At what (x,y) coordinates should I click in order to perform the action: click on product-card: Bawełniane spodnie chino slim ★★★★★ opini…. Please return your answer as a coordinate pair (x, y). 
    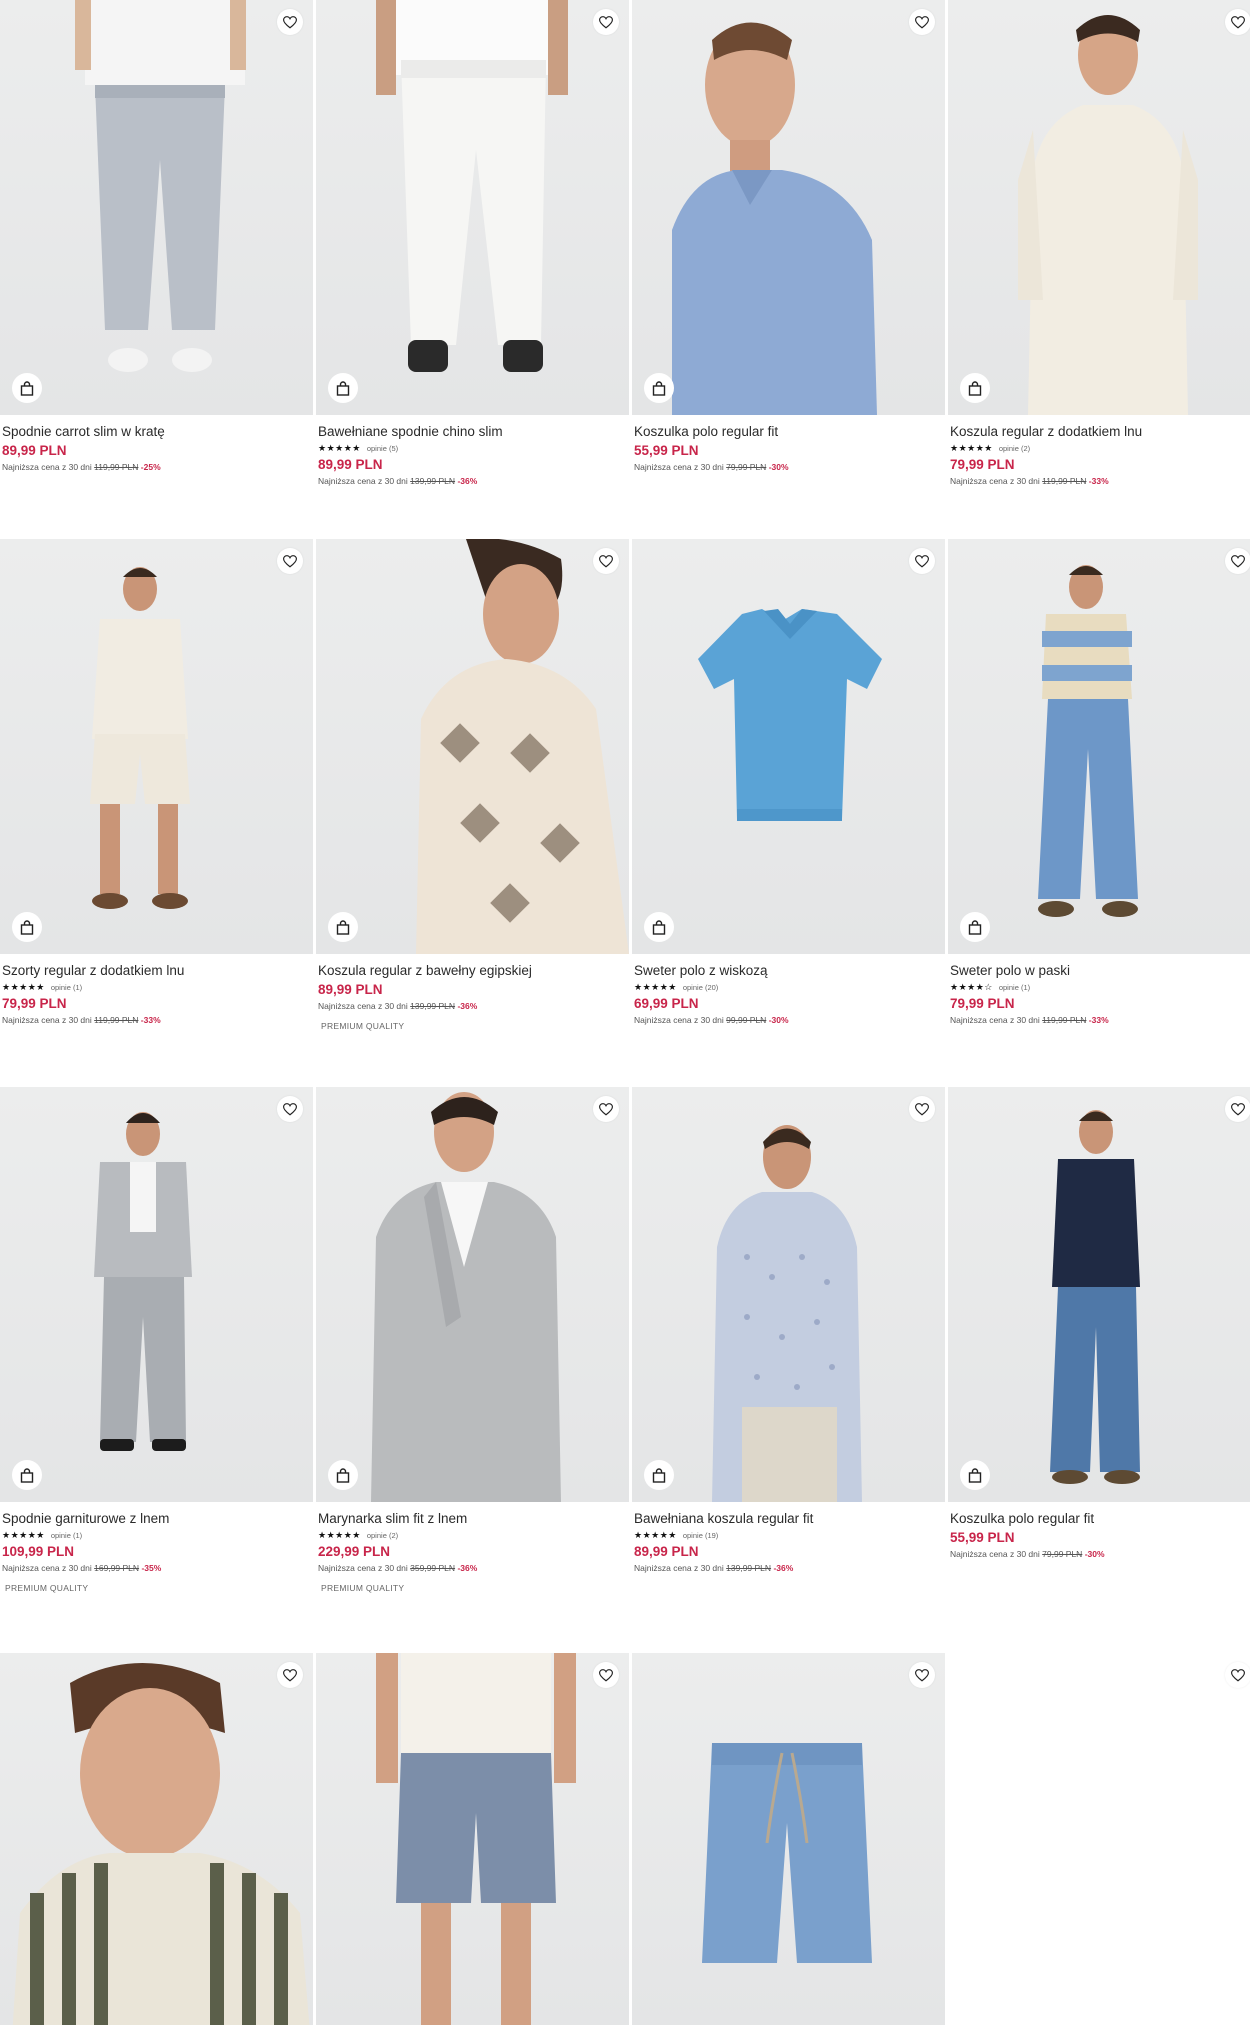
    Looking at the image, I should click on (472, 243).